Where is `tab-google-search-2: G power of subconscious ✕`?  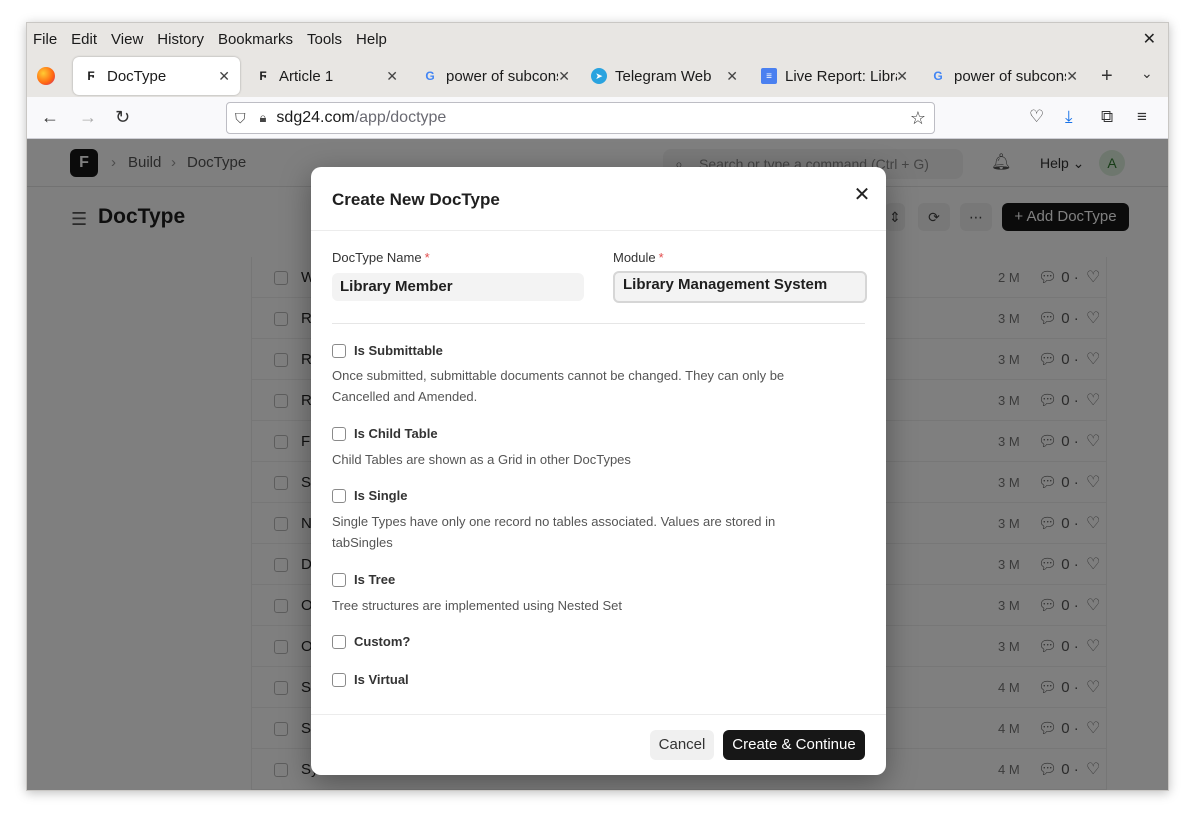
tab-google-search-2: G power of subconscious ✕ is located at coordinates (1004, 76).